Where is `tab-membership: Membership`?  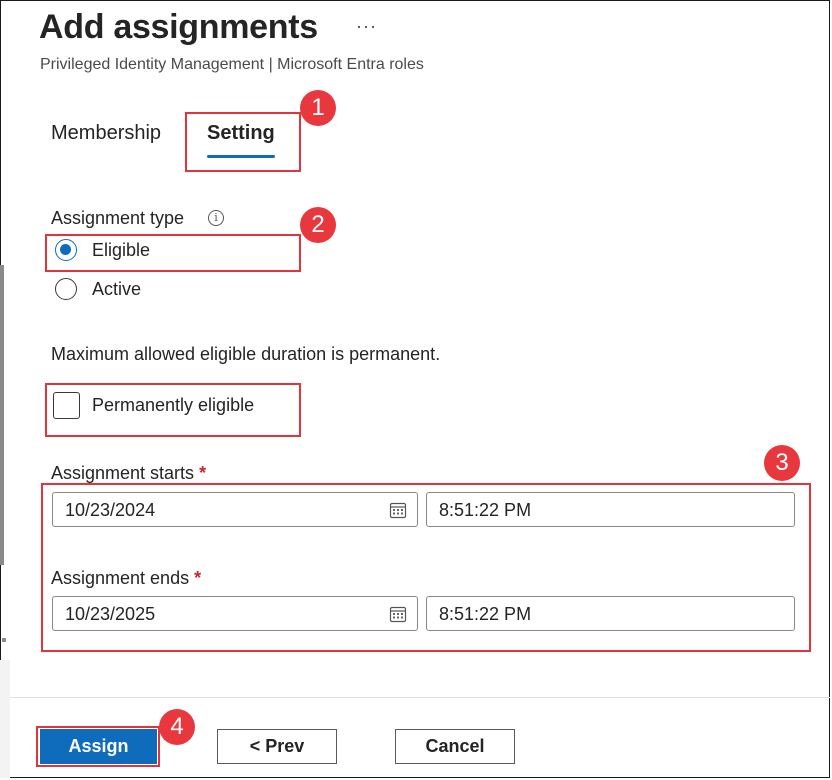 tab-membership: Membership is located at coordinates (106, 133).